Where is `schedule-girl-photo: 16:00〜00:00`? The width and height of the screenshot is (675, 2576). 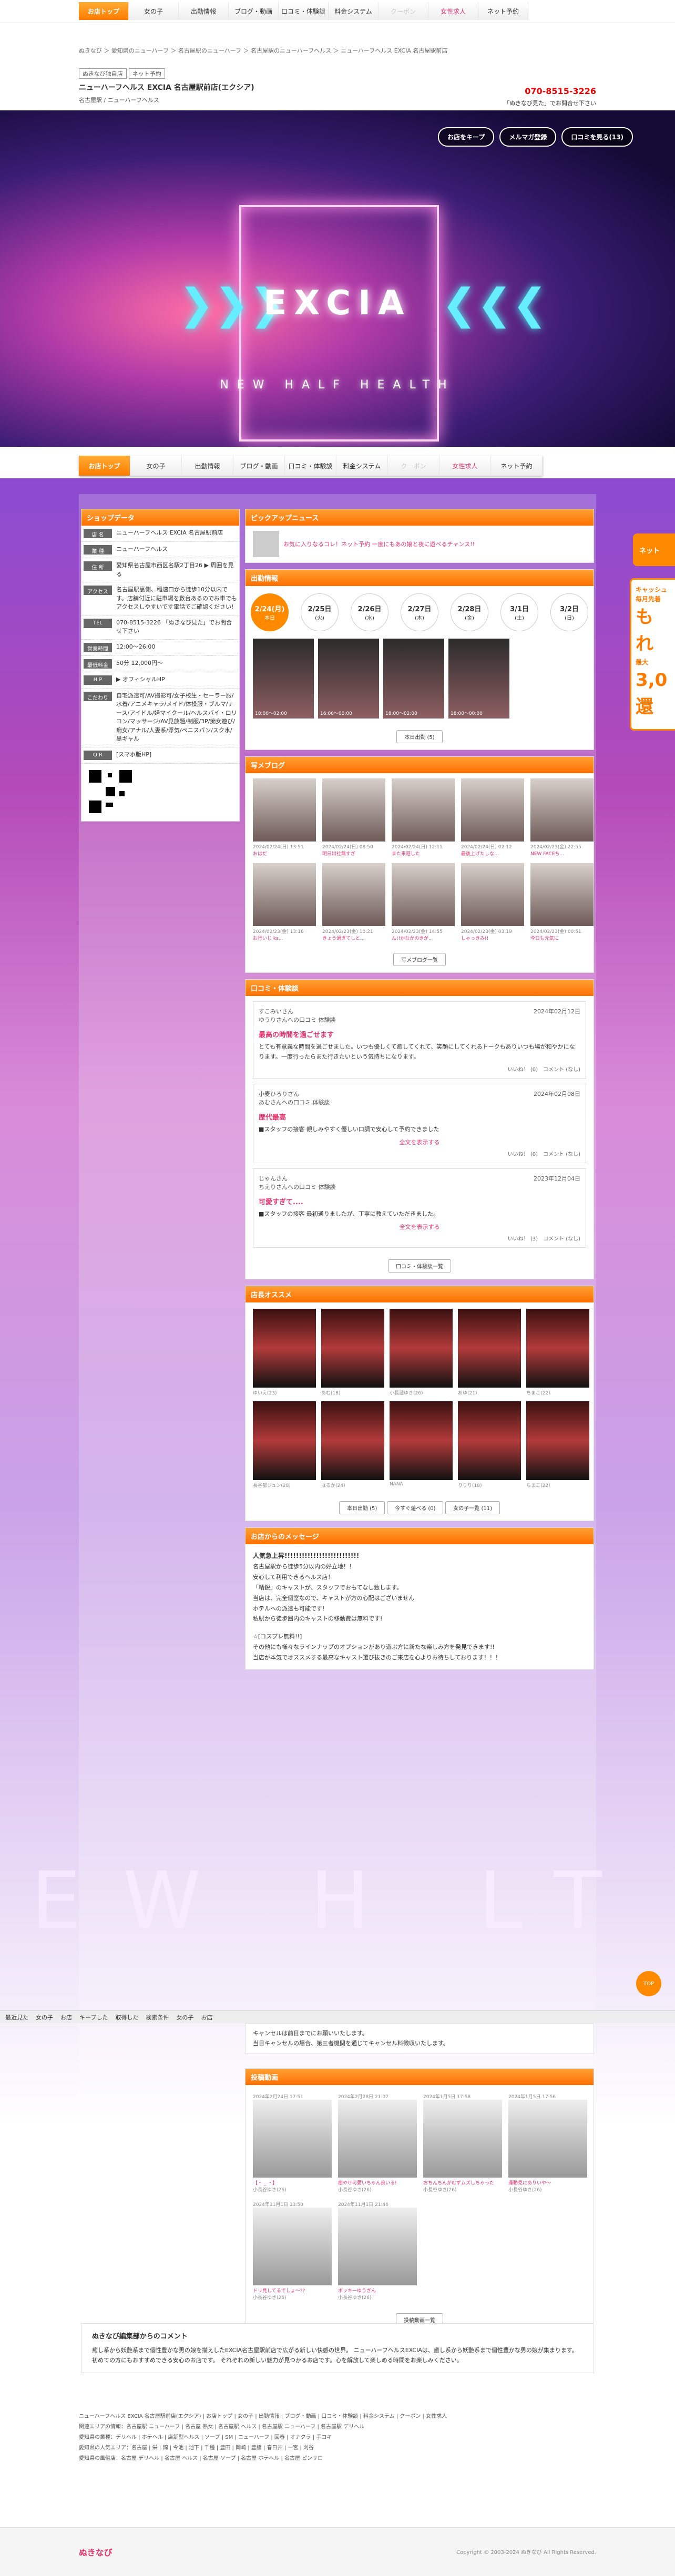 schedule-girl-photo: 16:00〜00:00 is located at coordinates (348, 679).